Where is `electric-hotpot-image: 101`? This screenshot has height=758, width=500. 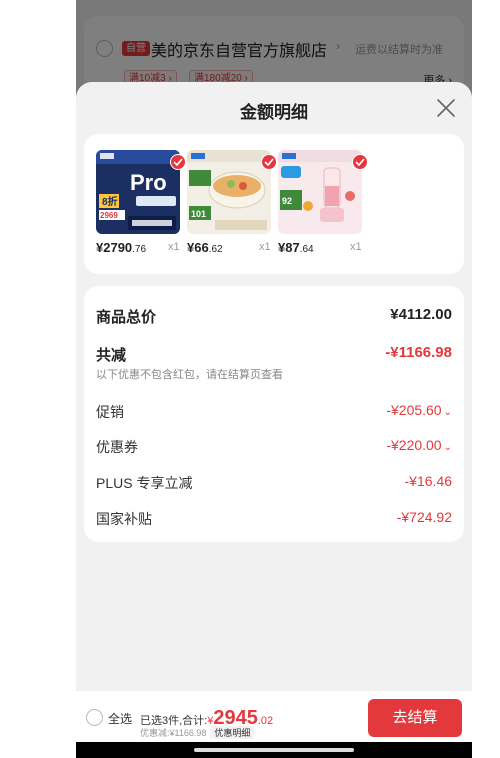 electric-hotpot-image: 101 is located at coordinates (229, 192).